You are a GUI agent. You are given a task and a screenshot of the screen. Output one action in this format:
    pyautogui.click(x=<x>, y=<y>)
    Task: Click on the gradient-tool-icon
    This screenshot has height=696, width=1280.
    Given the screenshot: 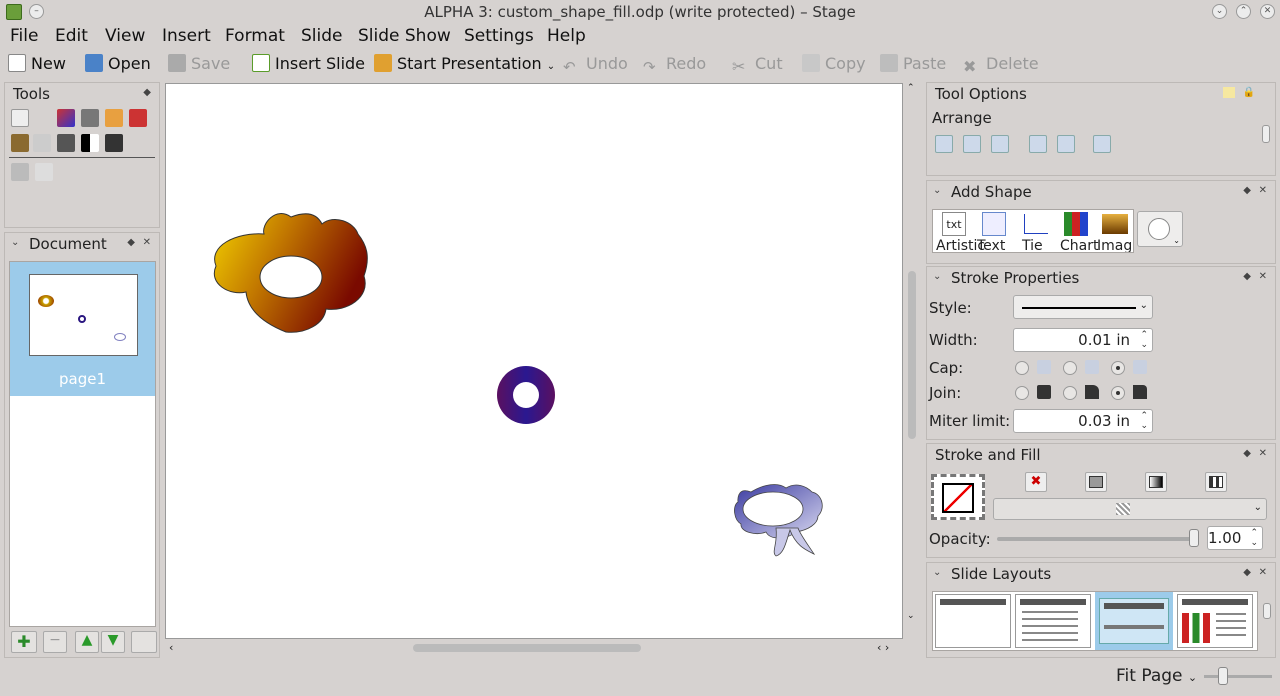 What is the action you would take?
    pyautogui.click(x=66, y=143)
    